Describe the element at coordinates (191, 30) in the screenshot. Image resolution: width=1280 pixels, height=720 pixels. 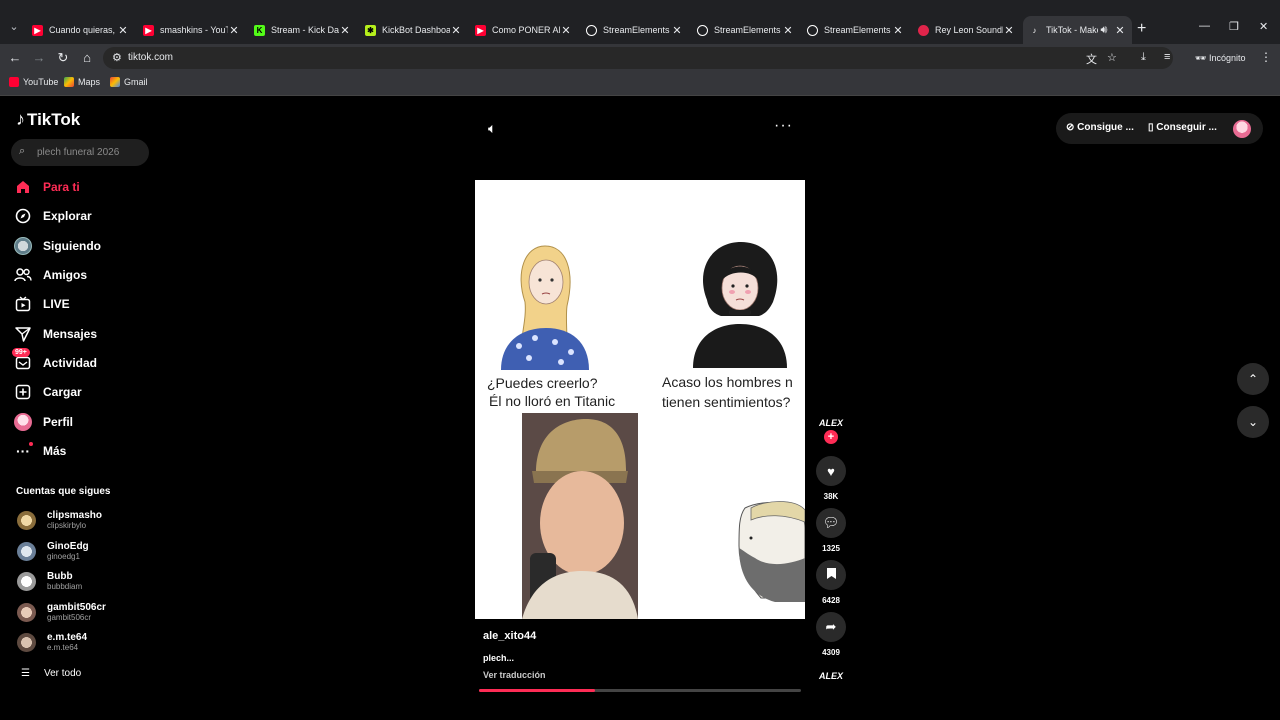
I see `browser-tab: ▶ smashkins - YouTu ✕` at that location.